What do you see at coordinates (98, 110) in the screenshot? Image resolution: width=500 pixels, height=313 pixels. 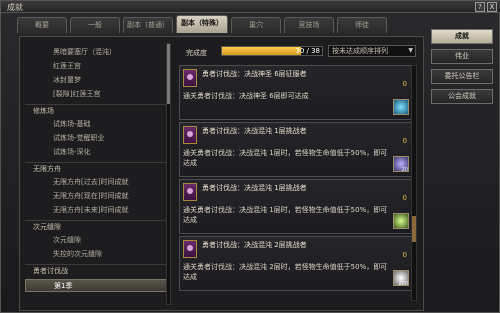 I see `sidebar-category: 修炼场` at bounding box center [98, 110].